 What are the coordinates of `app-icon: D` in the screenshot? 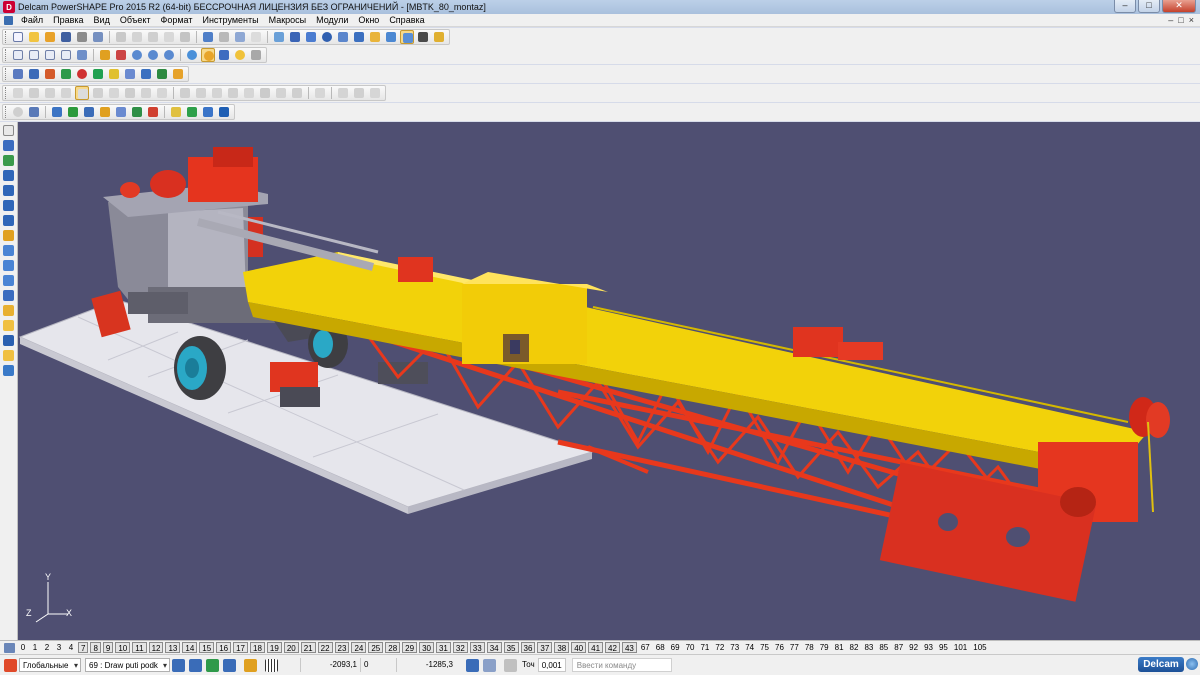 It's located at (9, 7).